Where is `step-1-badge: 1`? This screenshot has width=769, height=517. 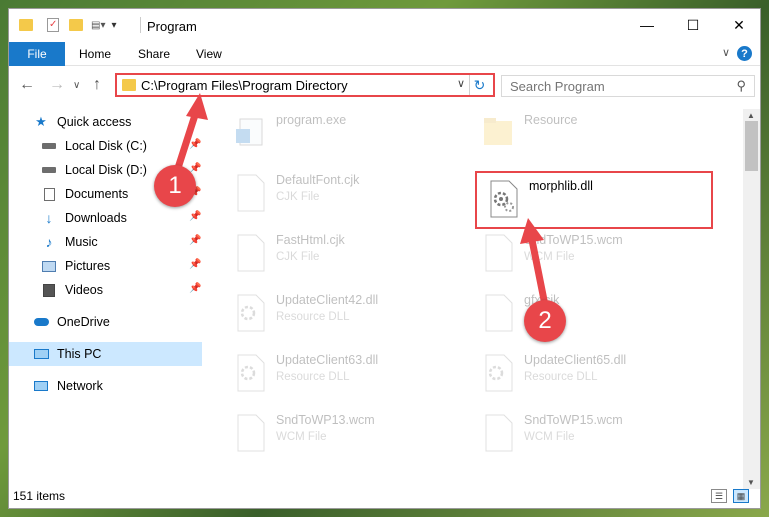
step-1-badge: 1 is located at coordinates (175, 186).